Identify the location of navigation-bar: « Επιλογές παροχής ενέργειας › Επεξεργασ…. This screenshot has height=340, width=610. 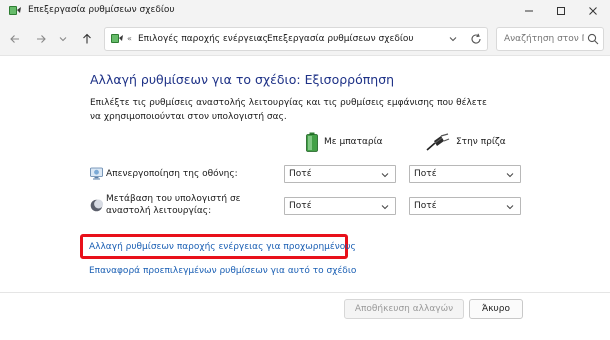
(305, 39).